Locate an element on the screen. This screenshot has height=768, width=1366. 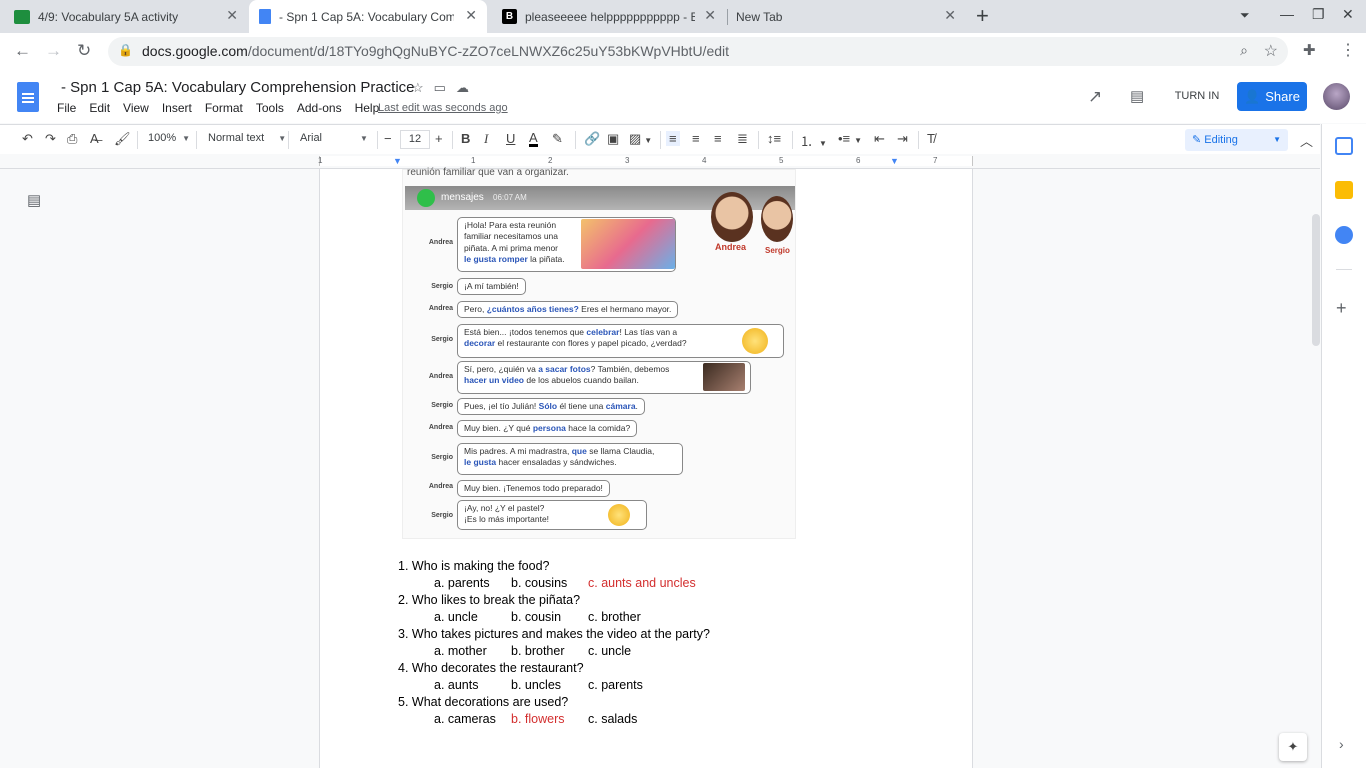
italic-icon: I is located at coordinates (486, 139).